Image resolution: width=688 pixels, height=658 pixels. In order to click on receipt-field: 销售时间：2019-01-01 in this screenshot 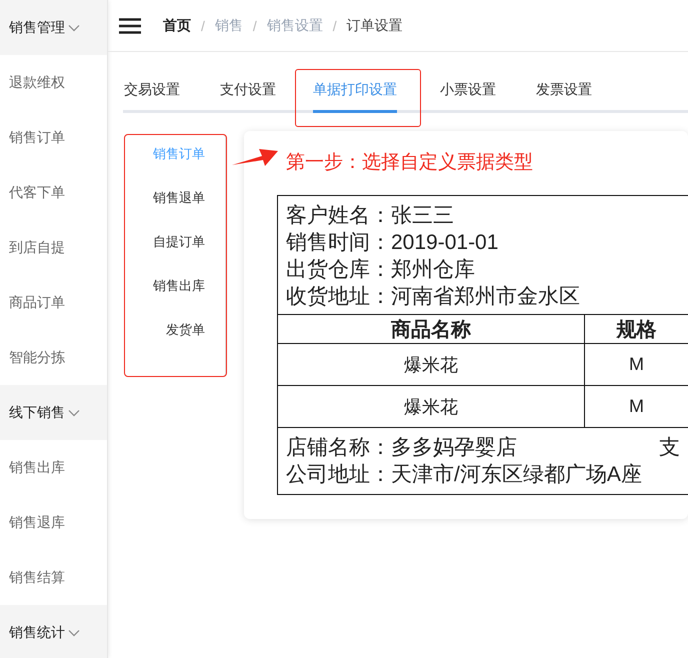, I will do `click(483, 242)`.